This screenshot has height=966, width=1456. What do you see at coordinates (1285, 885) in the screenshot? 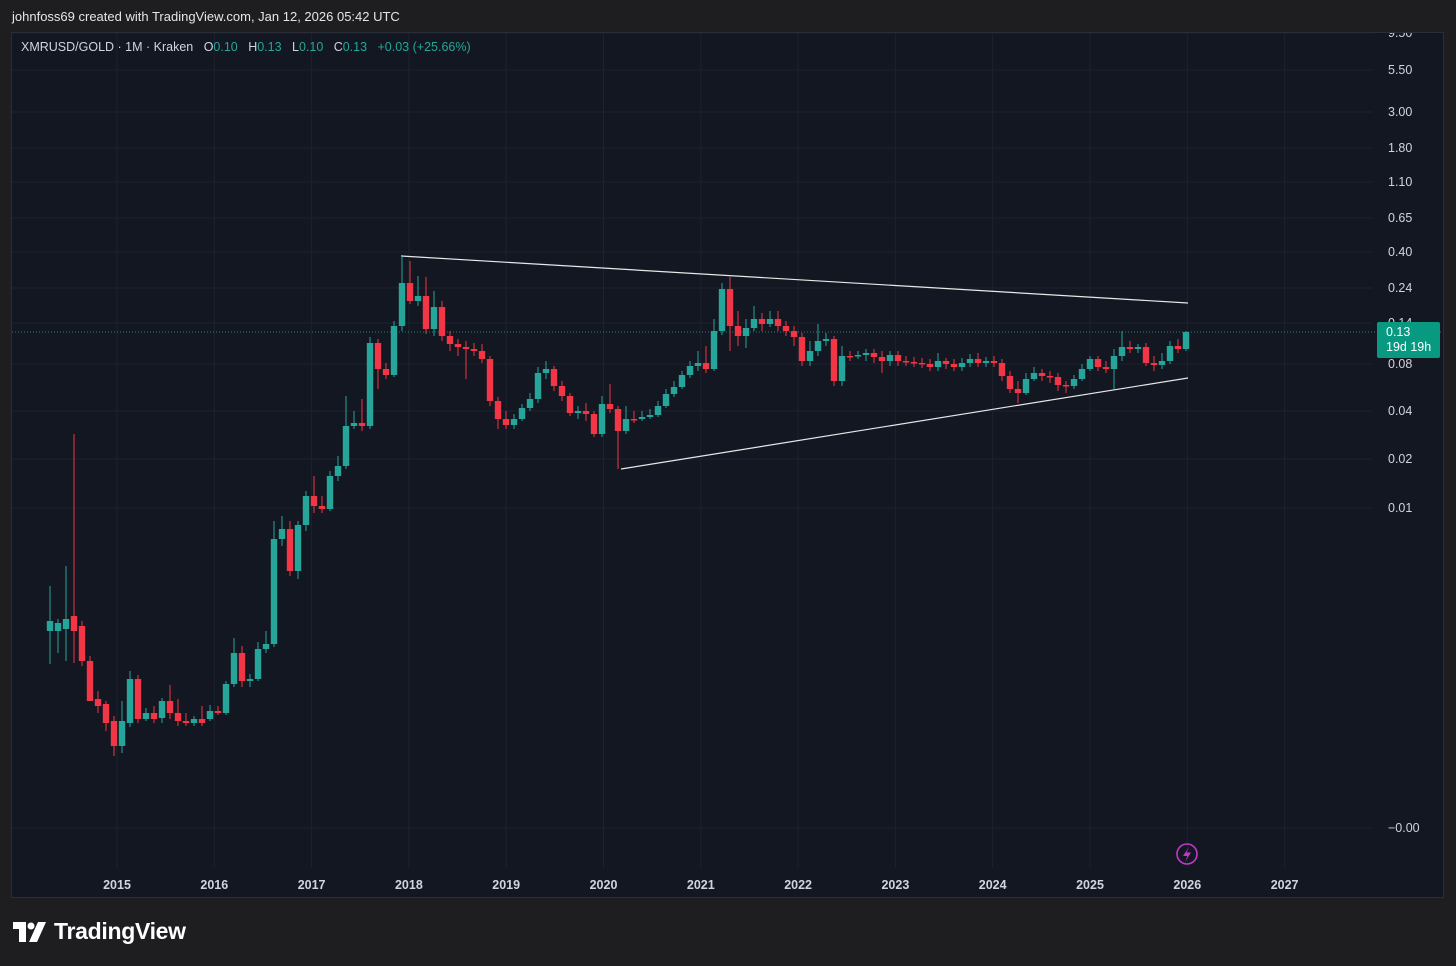
I see `x-tick-label: 2027` at bounding box center [1285, 885].